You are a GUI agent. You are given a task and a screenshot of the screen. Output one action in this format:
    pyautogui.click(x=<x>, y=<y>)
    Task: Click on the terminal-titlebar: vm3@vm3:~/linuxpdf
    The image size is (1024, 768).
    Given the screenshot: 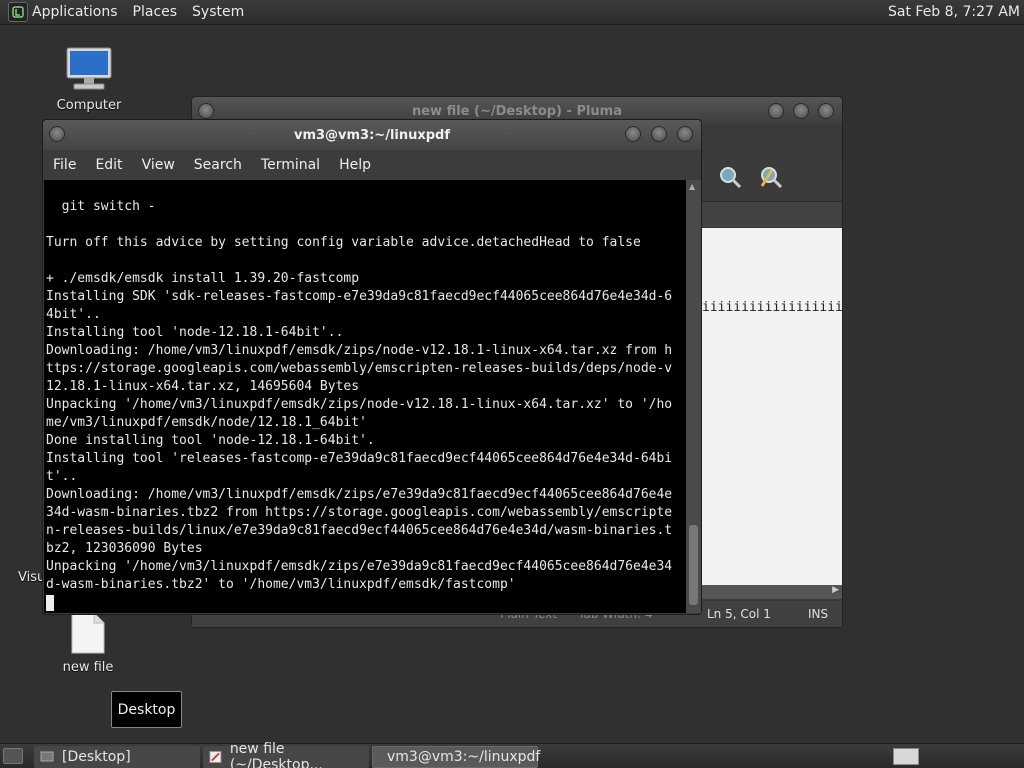 What is the action you would take?
    pyautogui.click(x=372, y=135)
    